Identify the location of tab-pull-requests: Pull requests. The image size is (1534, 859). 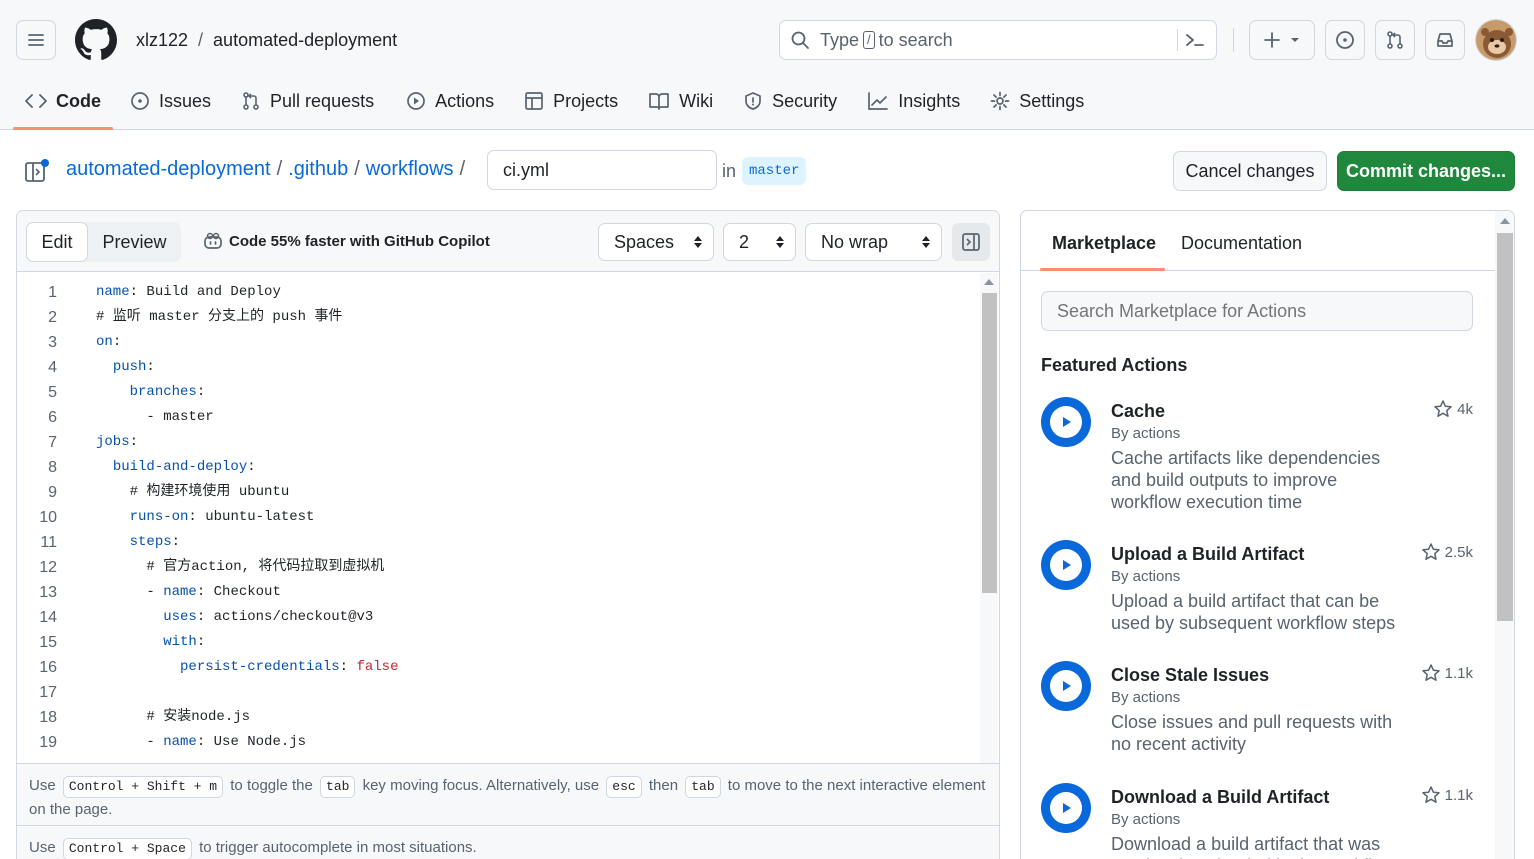
(307, 101).